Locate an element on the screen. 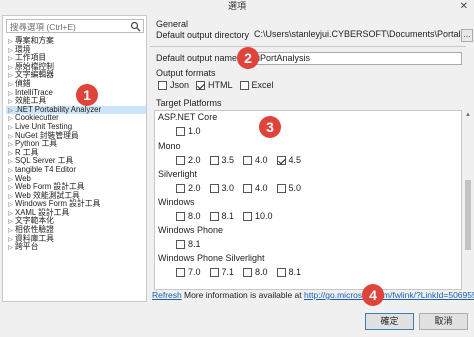 This screenshot has width=474, height=337. marker-4: 4 is located at coordinates (373, 295).